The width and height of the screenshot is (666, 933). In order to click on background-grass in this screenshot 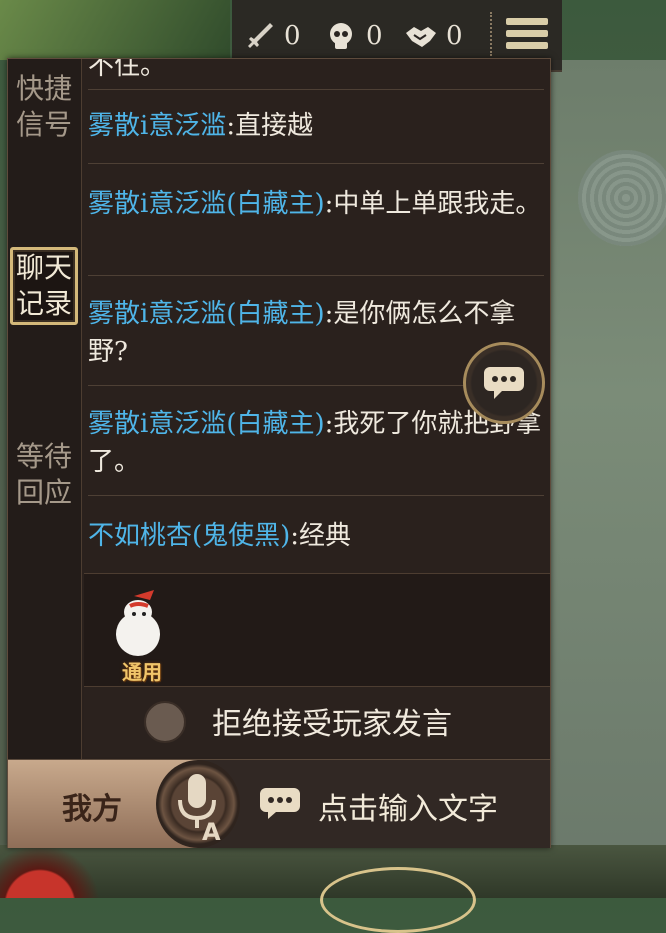, I will do `click(115, 30)`.